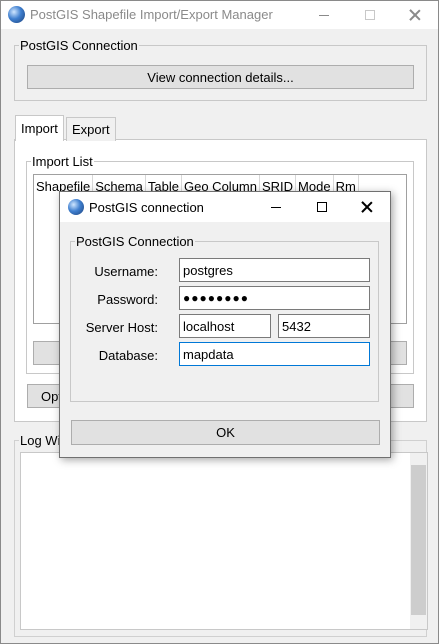 Image resolution: width=439 pixels, height=644 pixels. What do you see at coordinates (274, 298) in the screenshot?
I see `password-field: ●●●●●●●●` at bounding box center [274, 298].